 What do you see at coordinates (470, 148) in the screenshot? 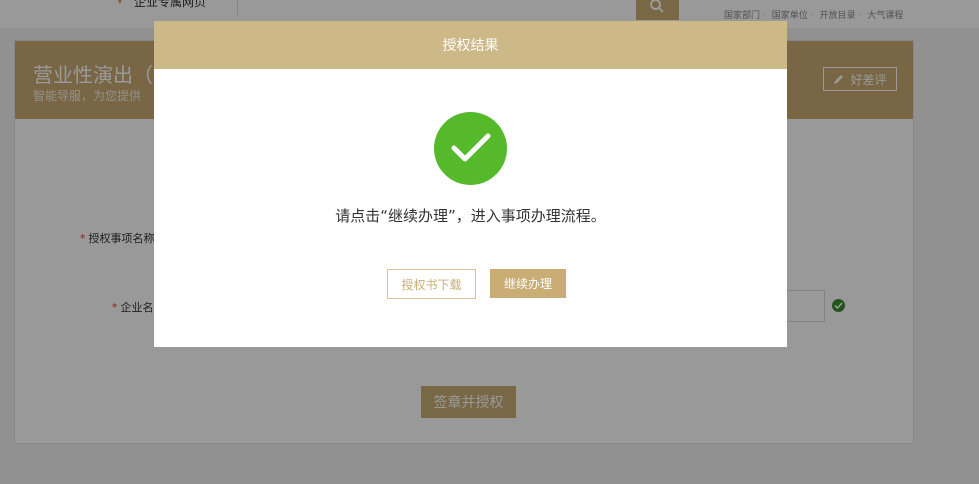
I see `success-check-icon` at bounding box center [470, 148].